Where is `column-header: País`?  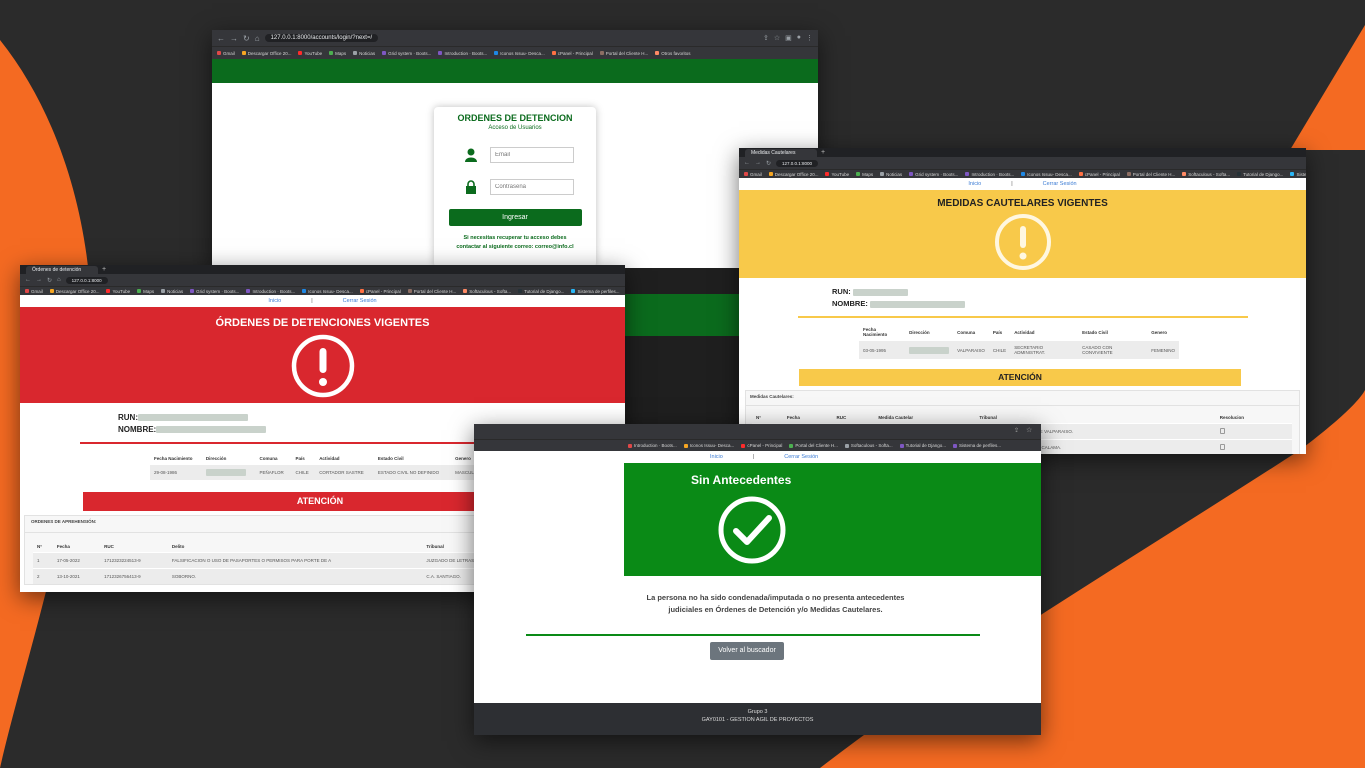
column-header: País is located at coordinates (997, 332).